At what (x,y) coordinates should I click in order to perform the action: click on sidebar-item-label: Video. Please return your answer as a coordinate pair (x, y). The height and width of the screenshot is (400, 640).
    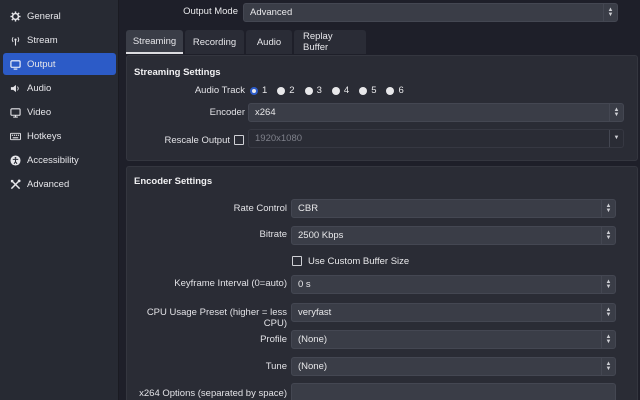
    Looking at the image, I should click on (39, 112).